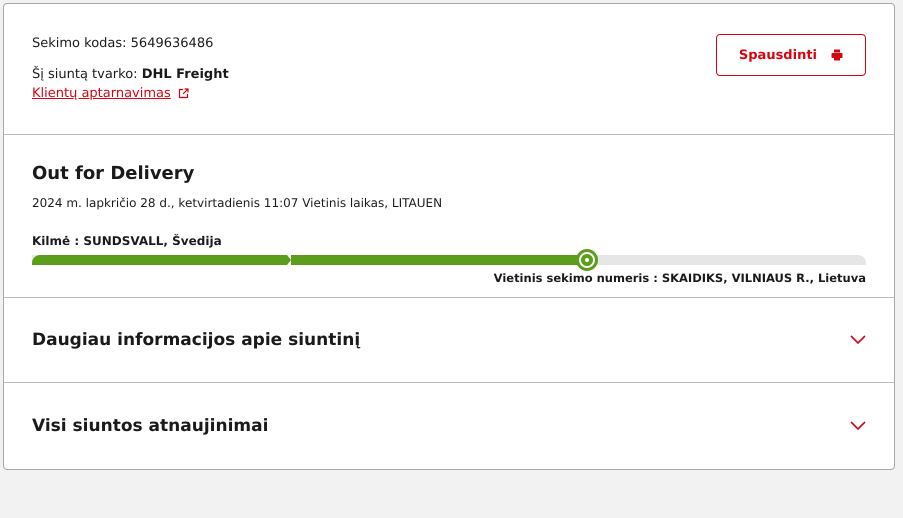 This screenshot has height=518, width=903. What do you see at coordinates (679, 278) in the screenshot?
I see `destination-label: Vietinis sekimo numeris : SKAIDIKS, VILNIAUS R., Lietuva` at bounding box center [679, 278].